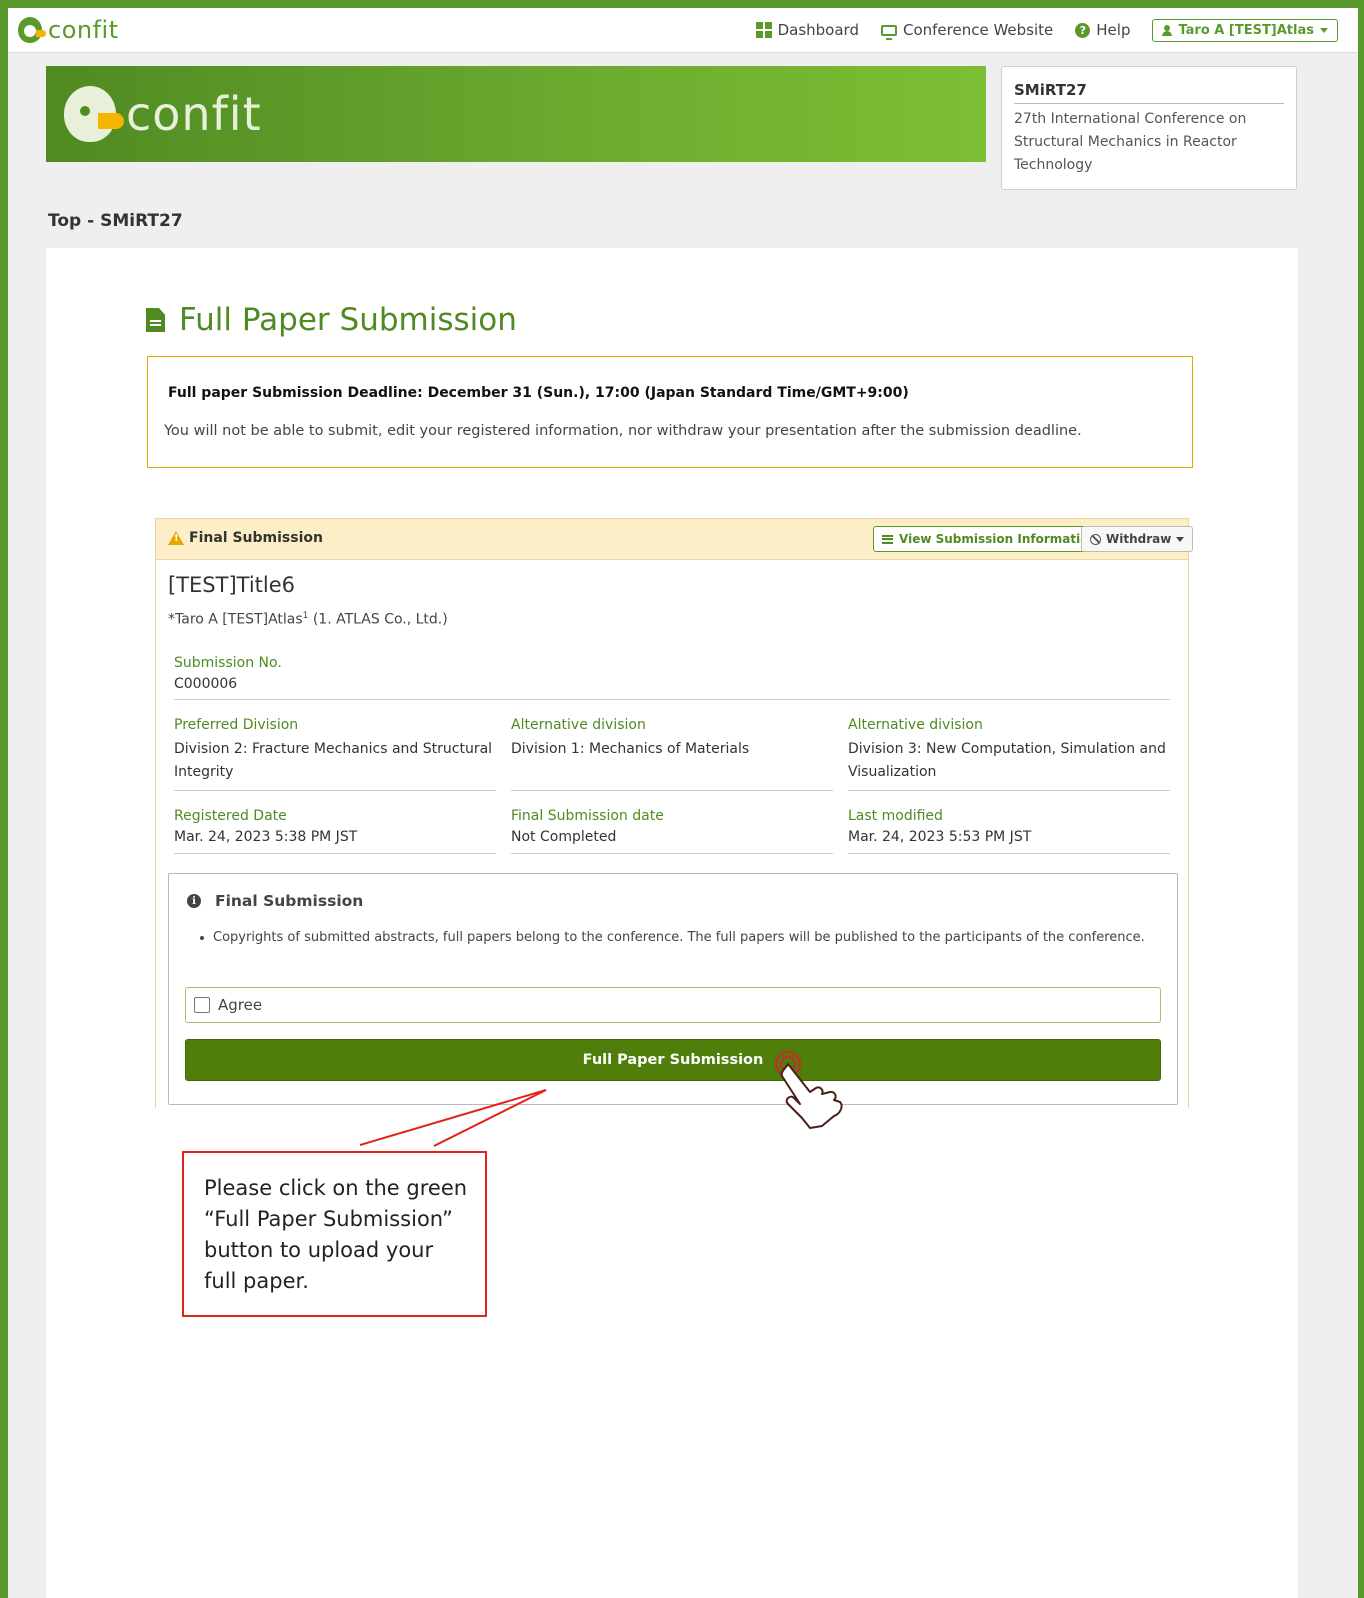 The image size is (1364, 1598). I want to click on field-label: Final Submission date, so click(587, 816).